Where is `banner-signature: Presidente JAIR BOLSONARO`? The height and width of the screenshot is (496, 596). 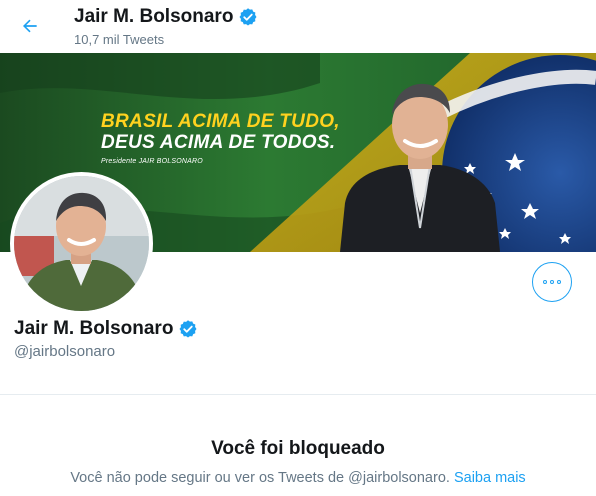
banner-signature: Presidente JAIR BOLSONARO is located at coordinates (152, 161).